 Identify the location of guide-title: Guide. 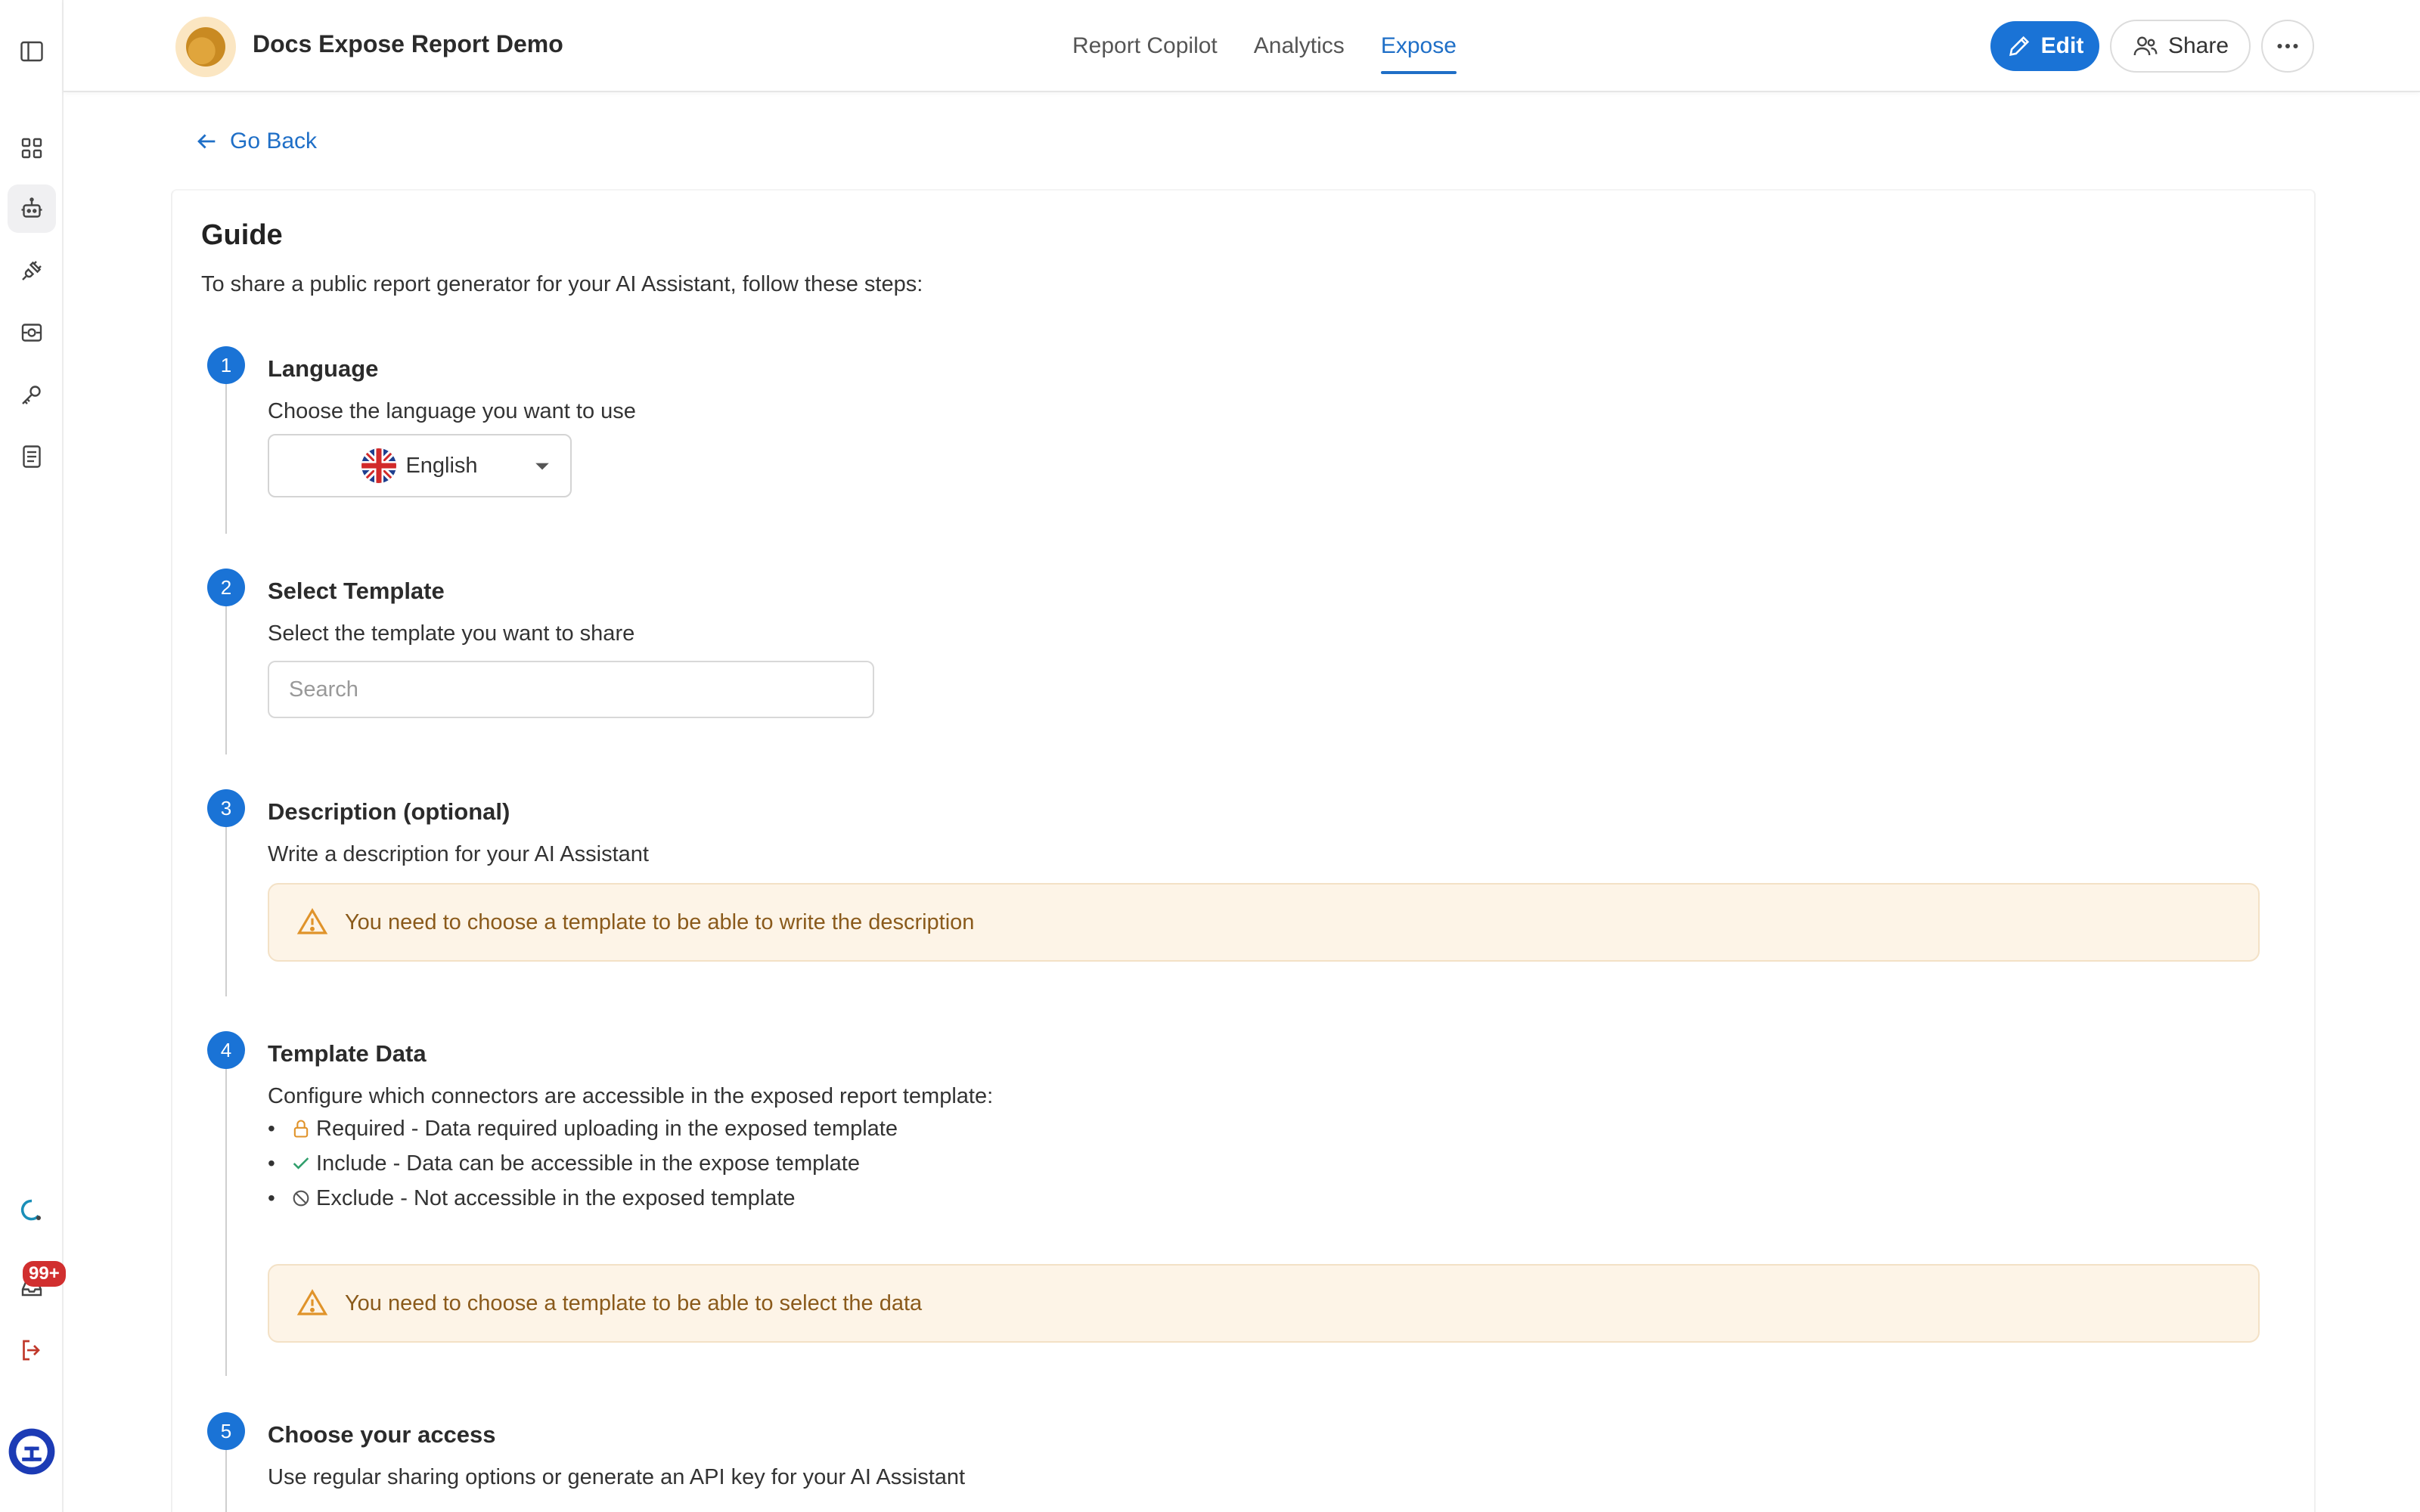
(242, 235).